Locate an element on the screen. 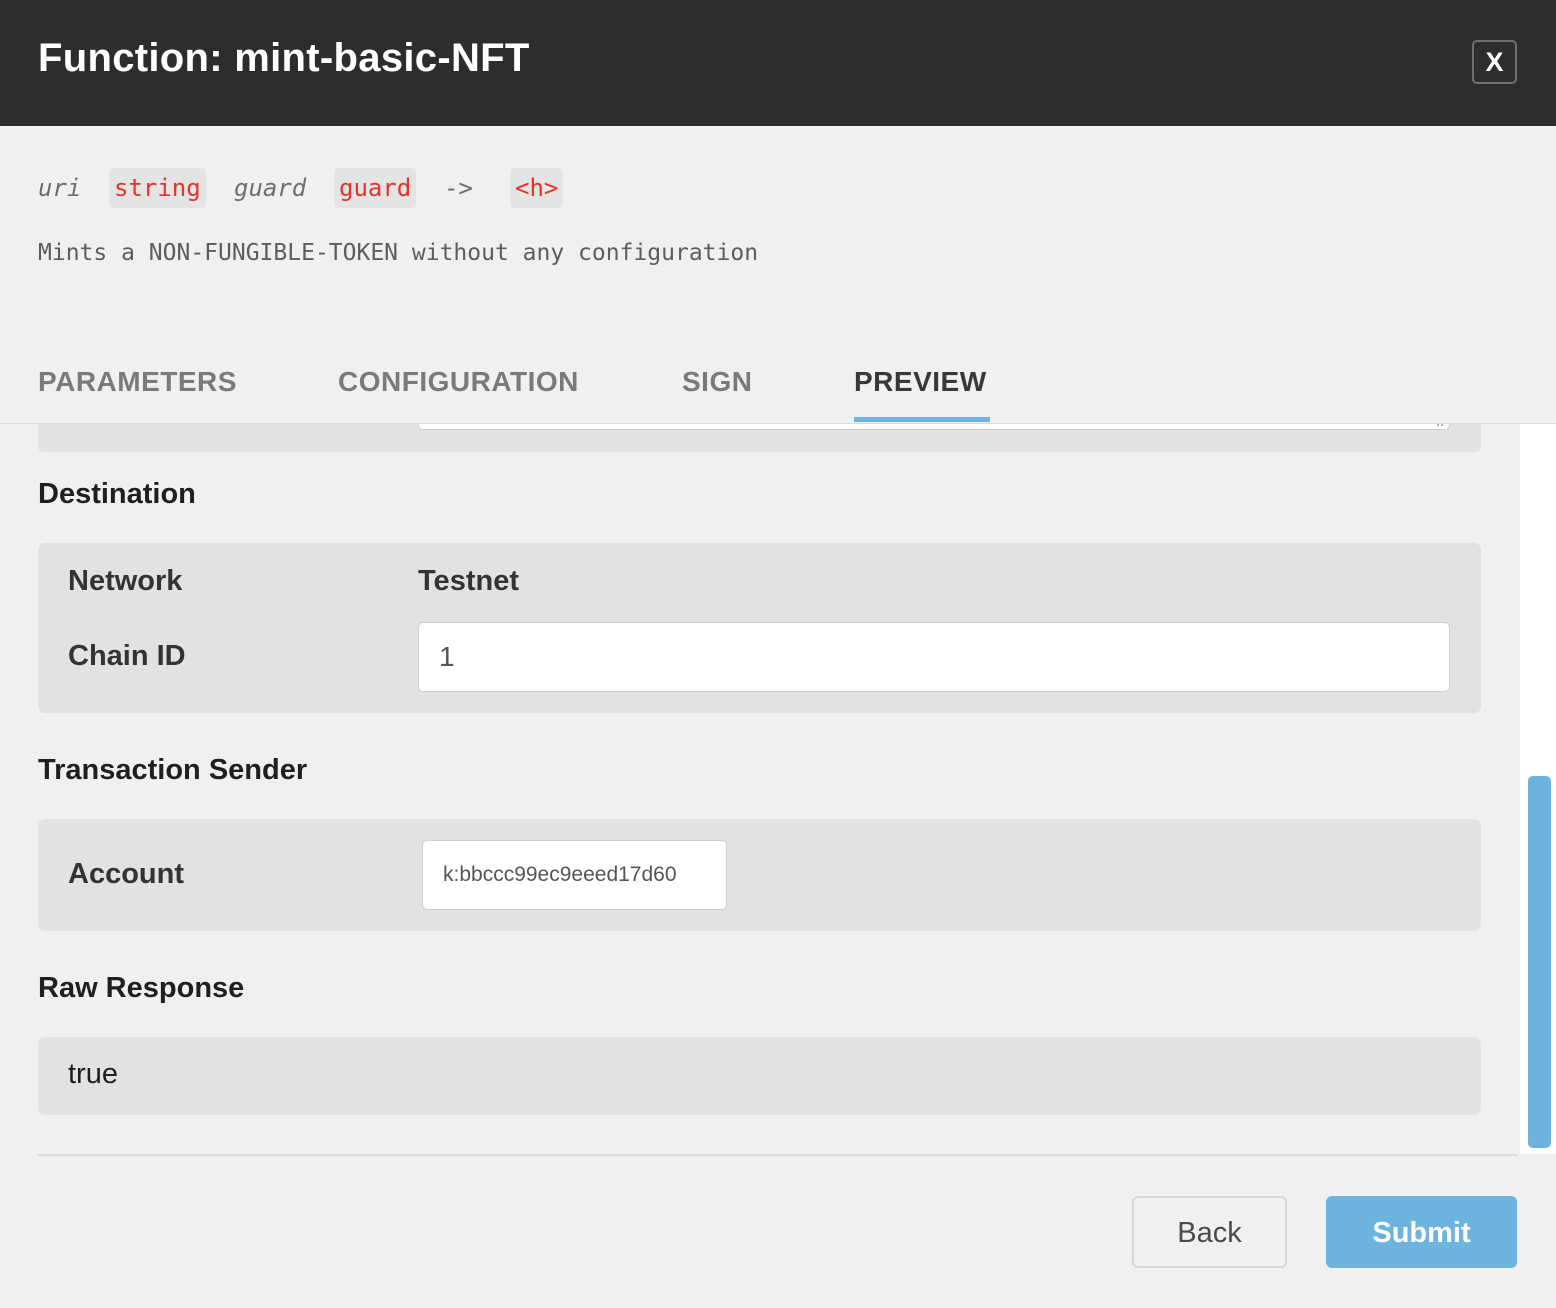 This screenshot has width=1556, height=1308. destination-panel: Network Testnet Chain ID 1 is located at coordinates (759, 628).